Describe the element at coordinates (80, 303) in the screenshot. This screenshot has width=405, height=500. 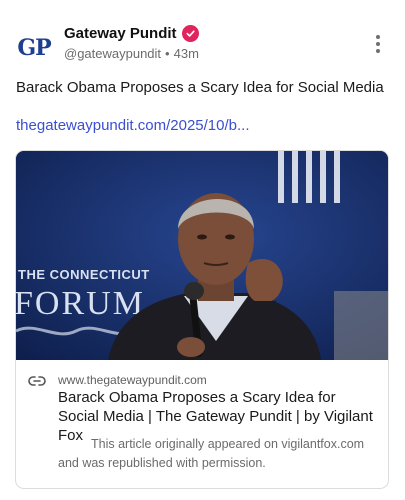
I see `sign-line2: FORUM` at that location.